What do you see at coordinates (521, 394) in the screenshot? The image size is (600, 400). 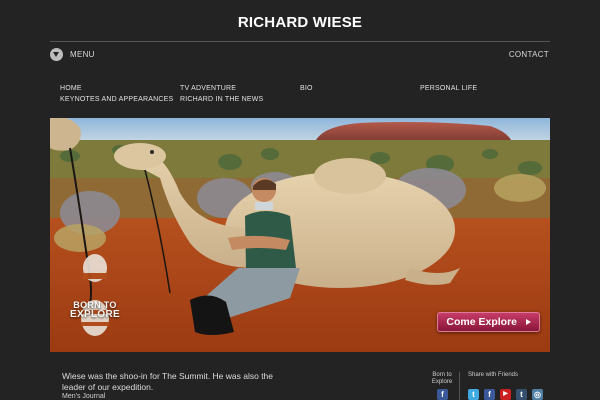 I see `tumblr-icon: t` at bounding box center [521, 394].